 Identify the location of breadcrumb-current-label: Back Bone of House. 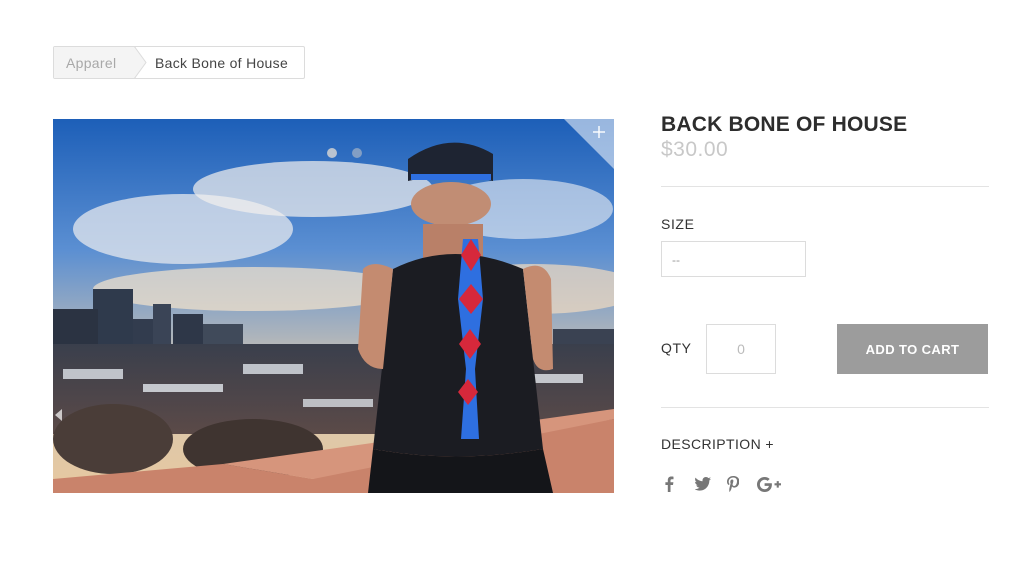
(222, 63).